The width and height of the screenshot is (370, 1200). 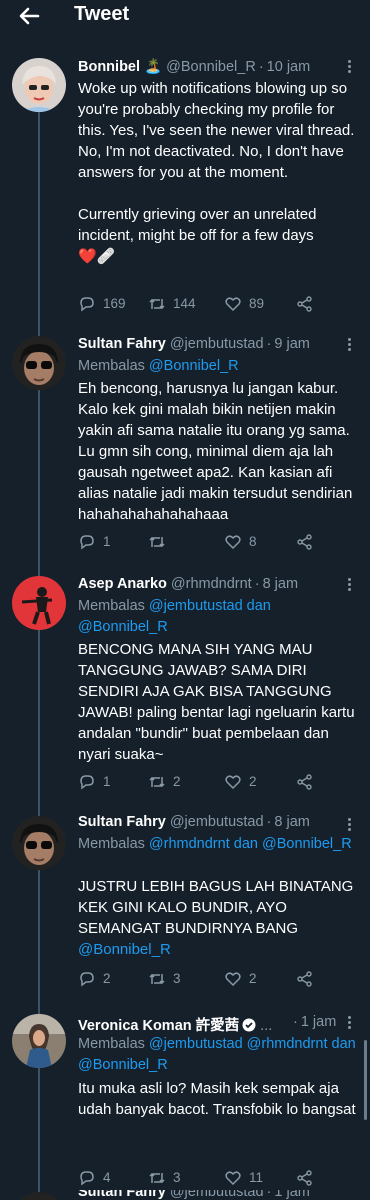 I want to click on reply-context: Membalas @Bonnibel_R, so click(x=218, y=366).